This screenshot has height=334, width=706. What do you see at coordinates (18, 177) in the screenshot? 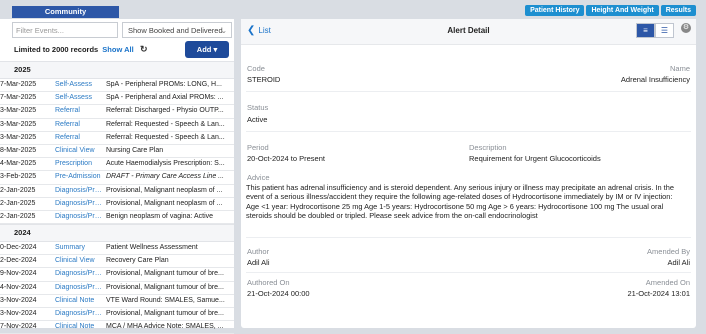
I see `event-date: 3-Feb-2025` at bounding box center [18, 177].